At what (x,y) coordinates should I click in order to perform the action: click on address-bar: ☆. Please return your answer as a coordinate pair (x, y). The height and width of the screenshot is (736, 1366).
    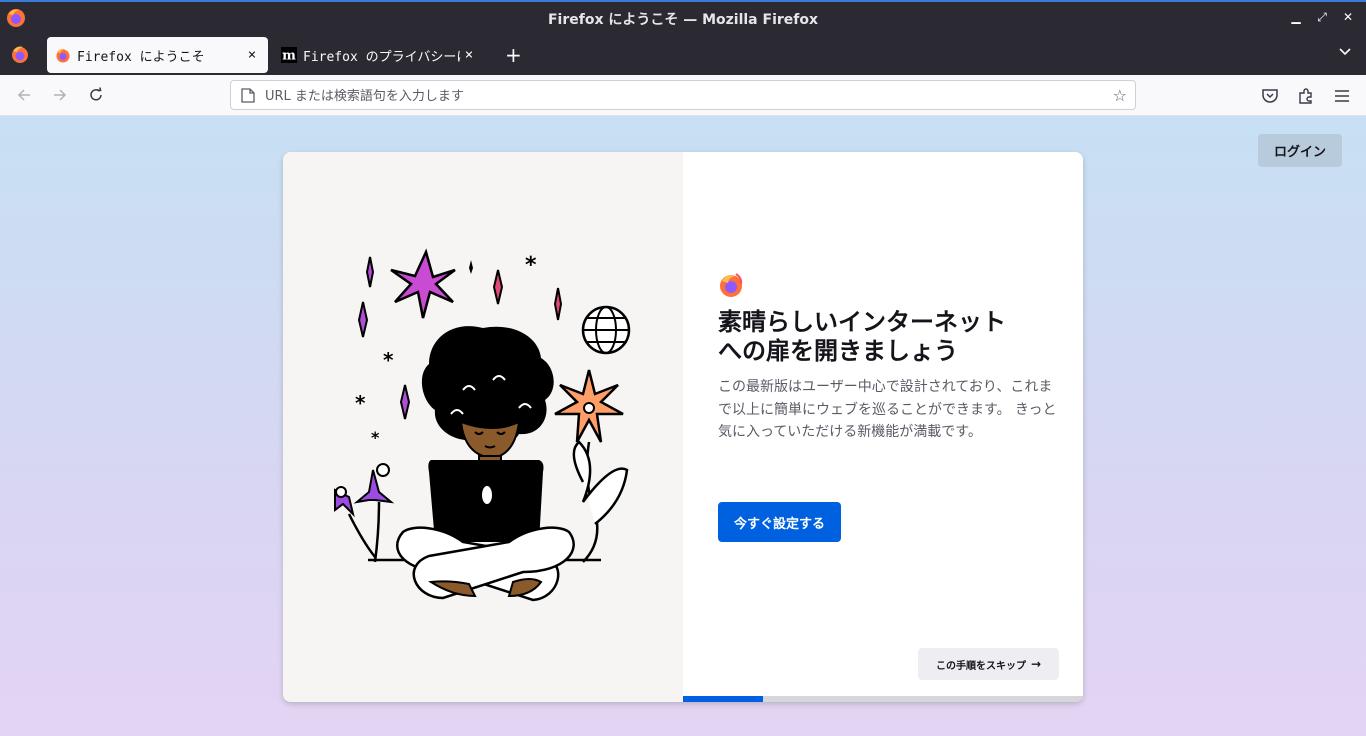
    Looking at the image, I should click on (683, 95).